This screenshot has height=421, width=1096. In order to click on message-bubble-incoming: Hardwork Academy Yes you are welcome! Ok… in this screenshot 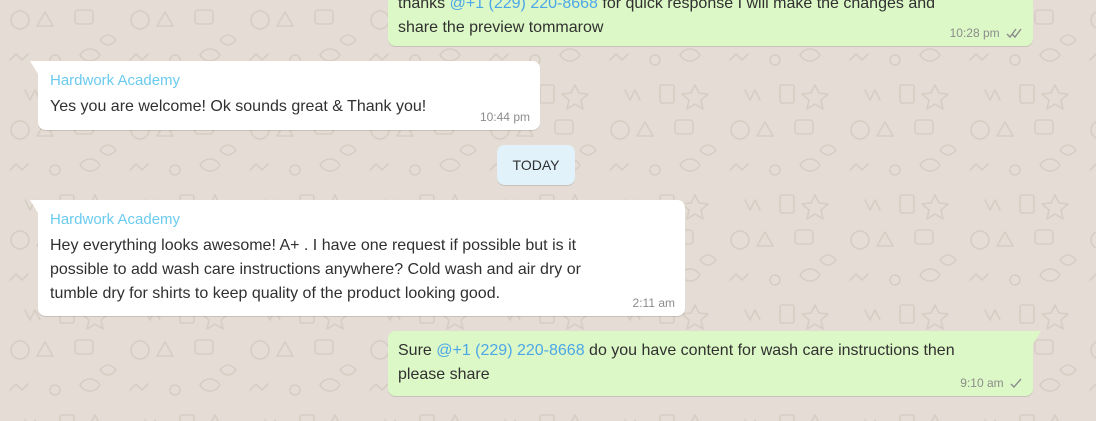, I will do `click(285, 95)`.